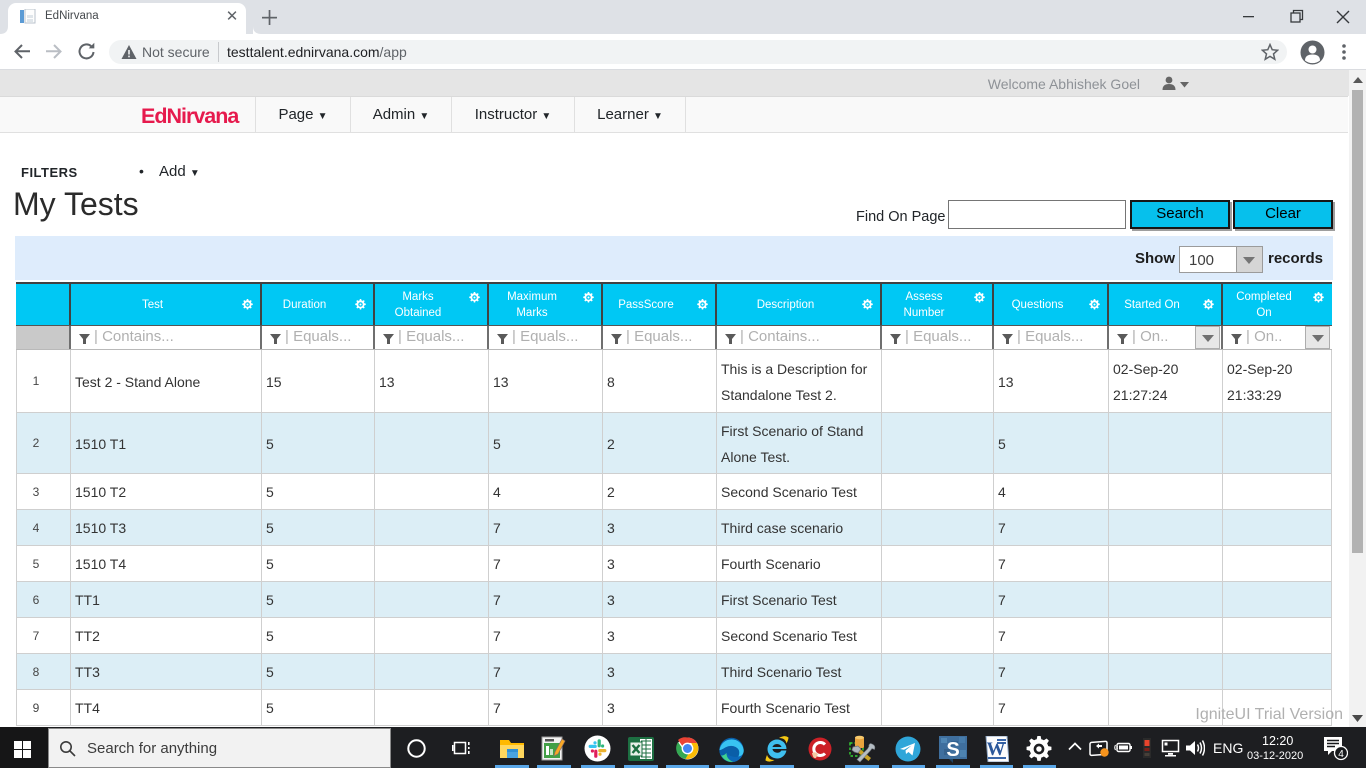 Image resolution: width=1366 pixels, height=768 pixels. Describe the element at coordinates (1341, 754) in the screenshot. I see `svg-text: 4` at that location.